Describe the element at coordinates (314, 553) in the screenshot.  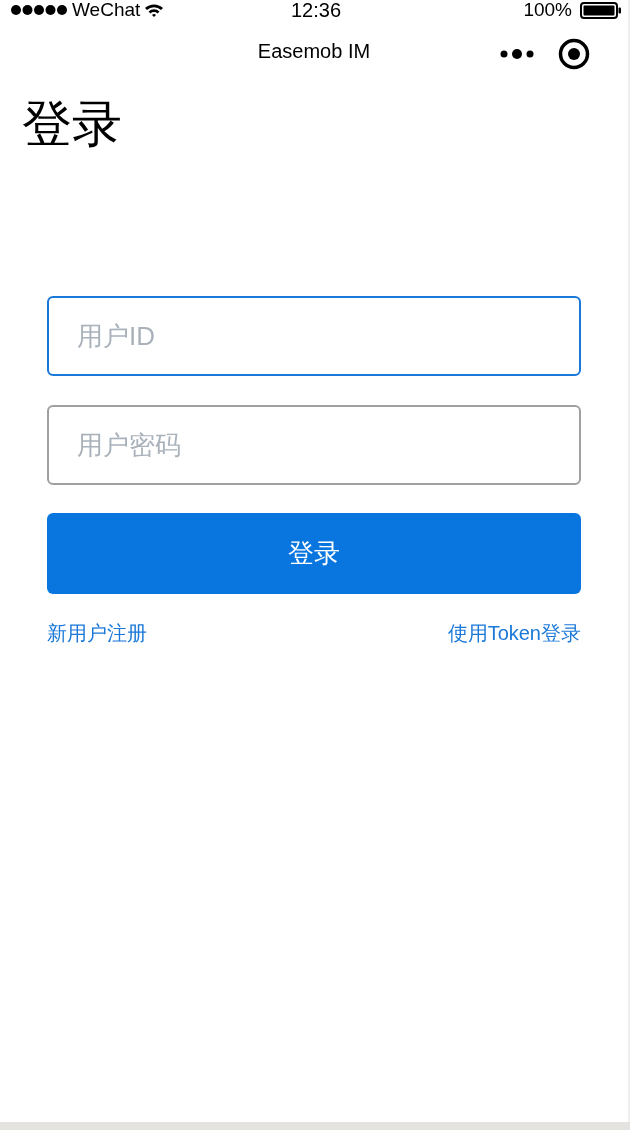
I see `login-button: 登录` at that location.